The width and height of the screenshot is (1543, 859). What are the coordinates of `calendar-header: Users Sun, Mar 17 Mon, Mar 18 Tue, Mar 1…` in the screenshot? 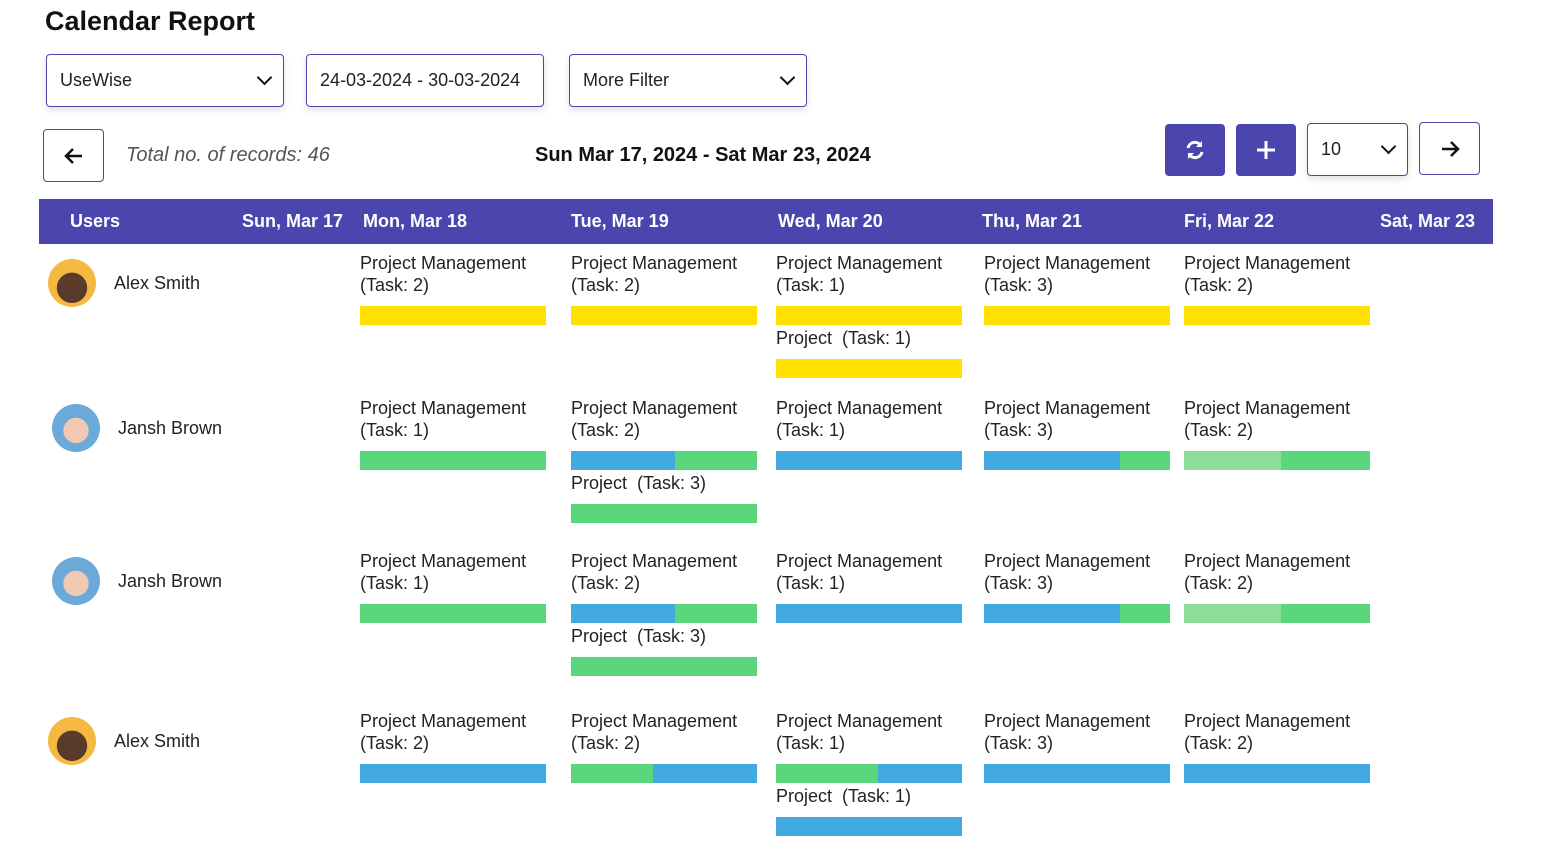 It's located at (766, 221).